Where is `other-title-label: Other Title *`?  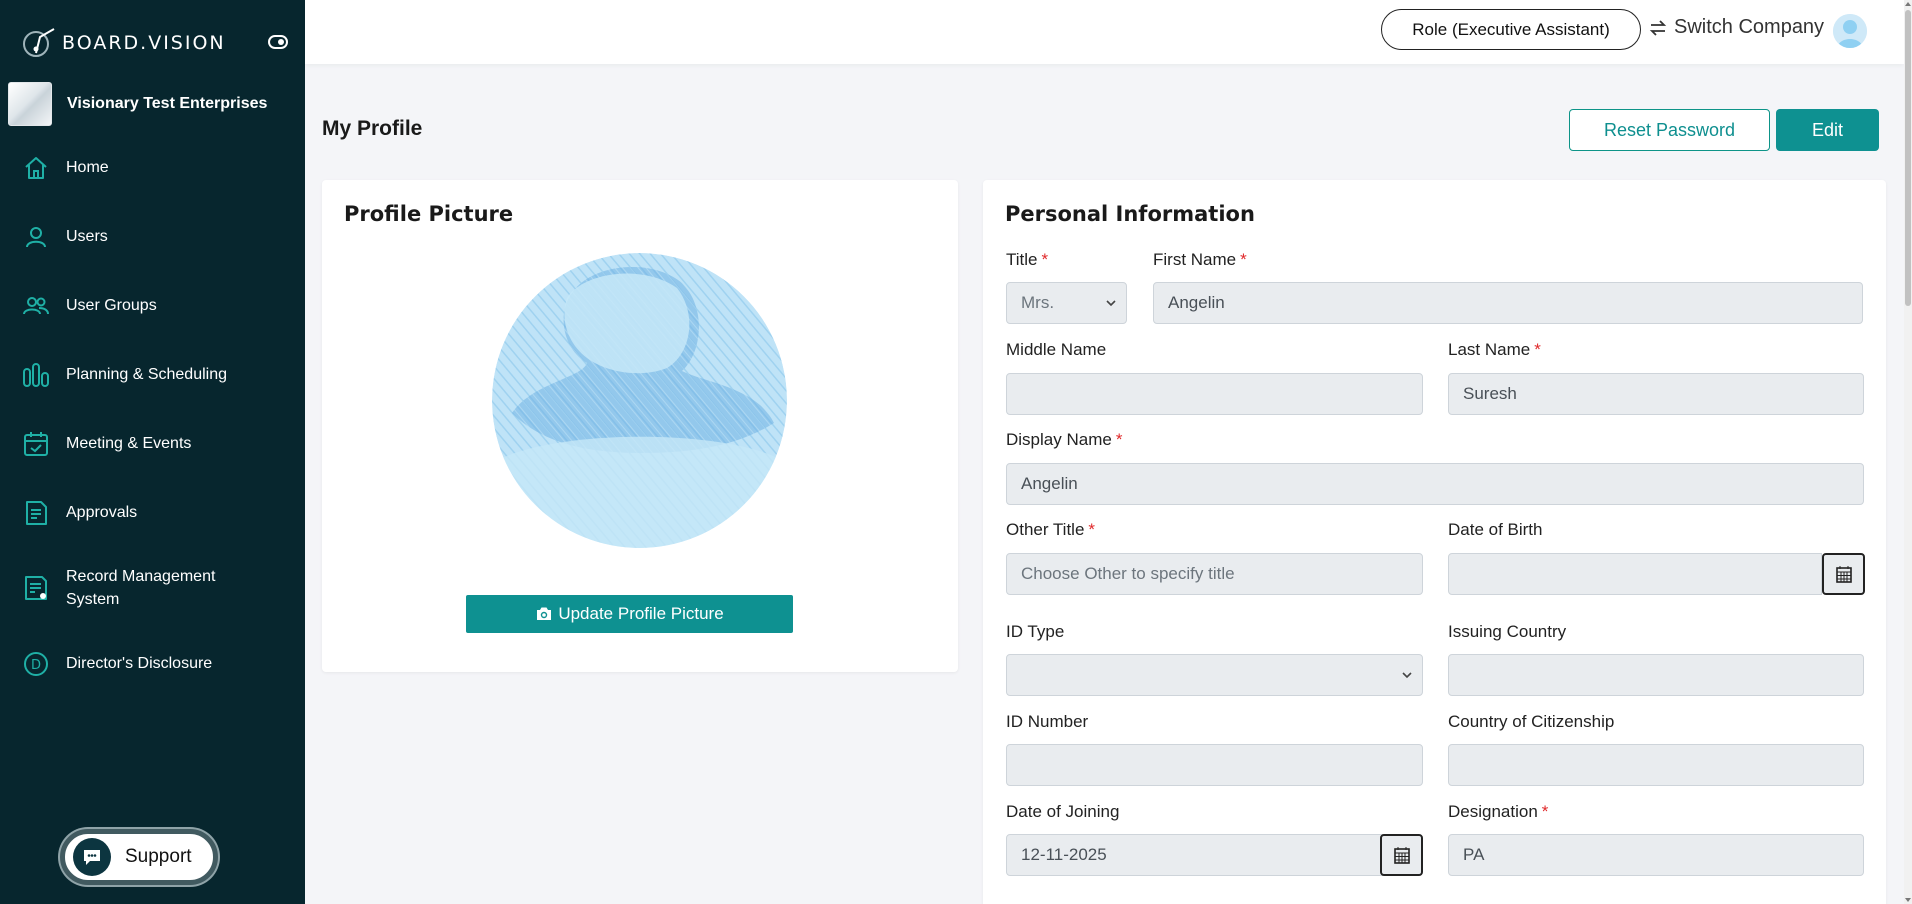 other-title-label: Other Title * is located at coordinates (1050, 530).